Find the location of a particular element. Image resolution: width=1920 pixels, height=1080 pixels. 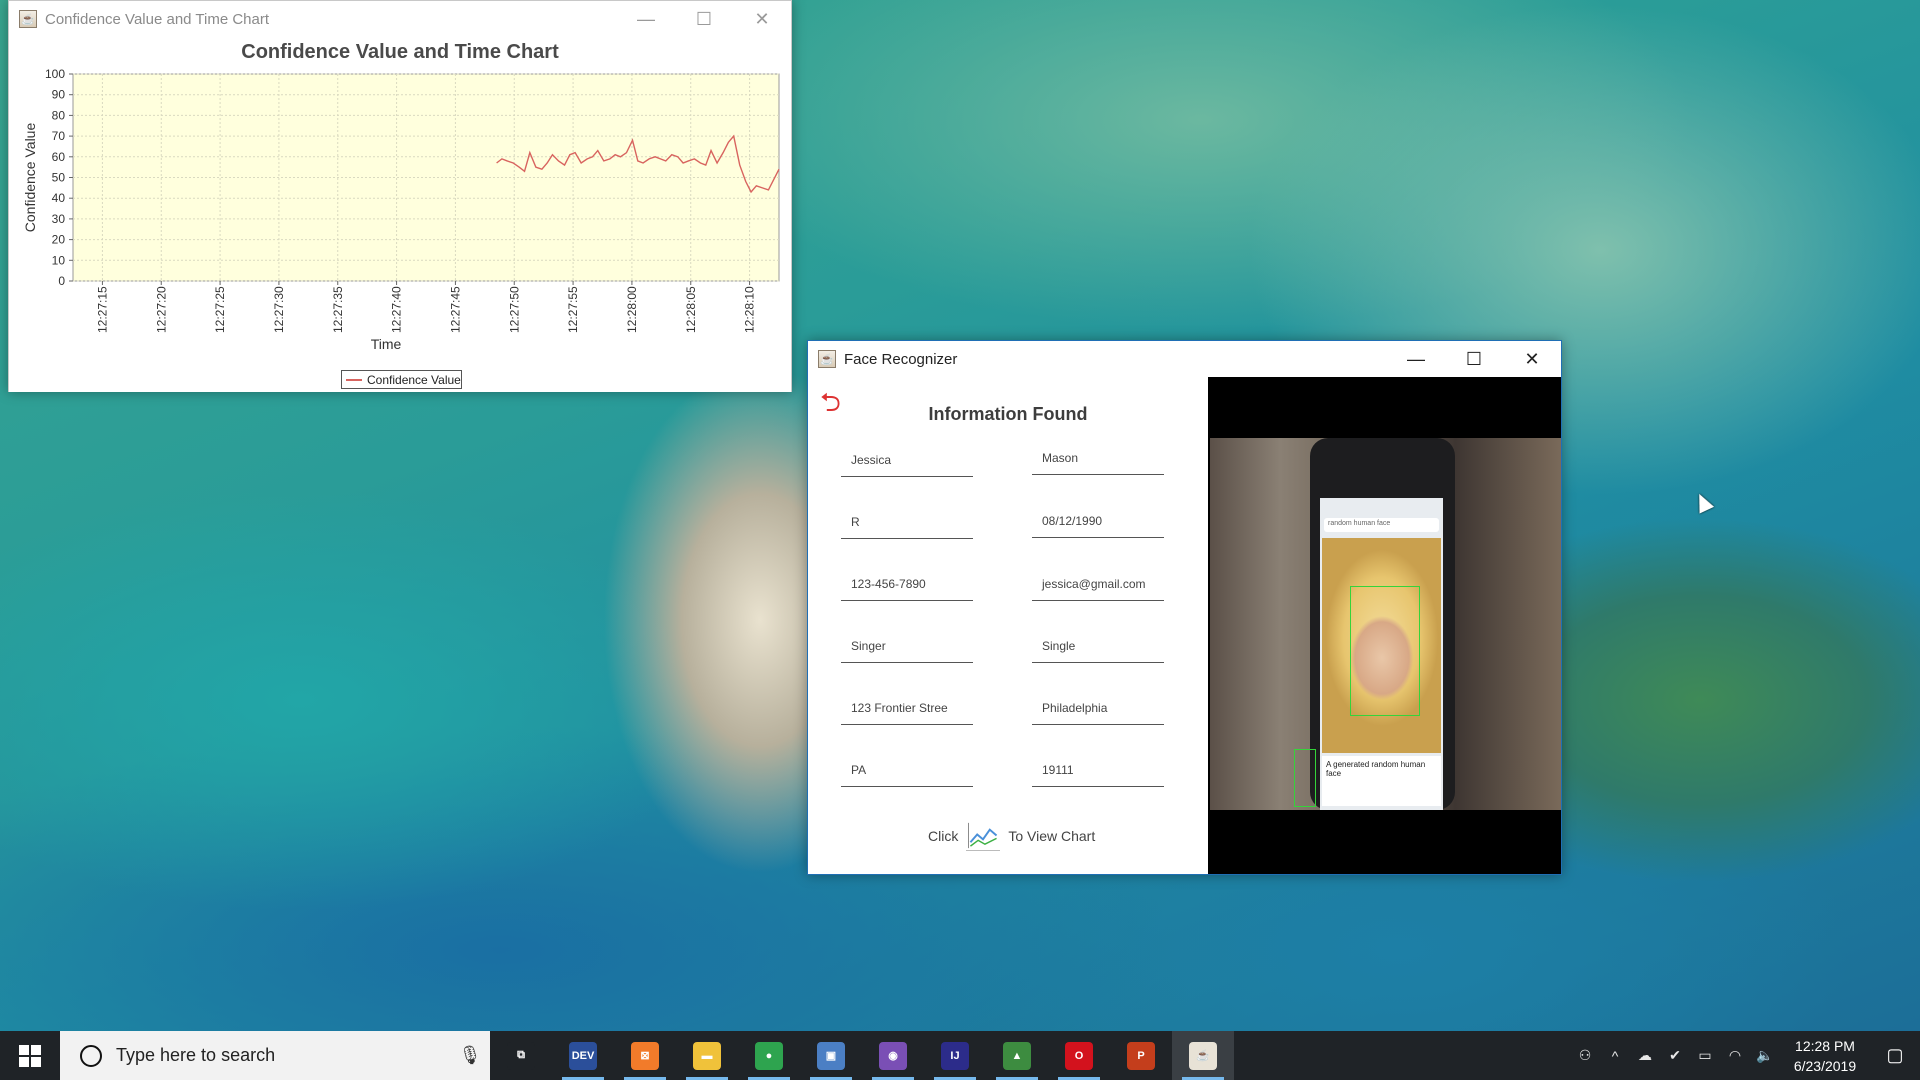

x-tick-label: 12:27:50 is located at coordinates (514, 309).